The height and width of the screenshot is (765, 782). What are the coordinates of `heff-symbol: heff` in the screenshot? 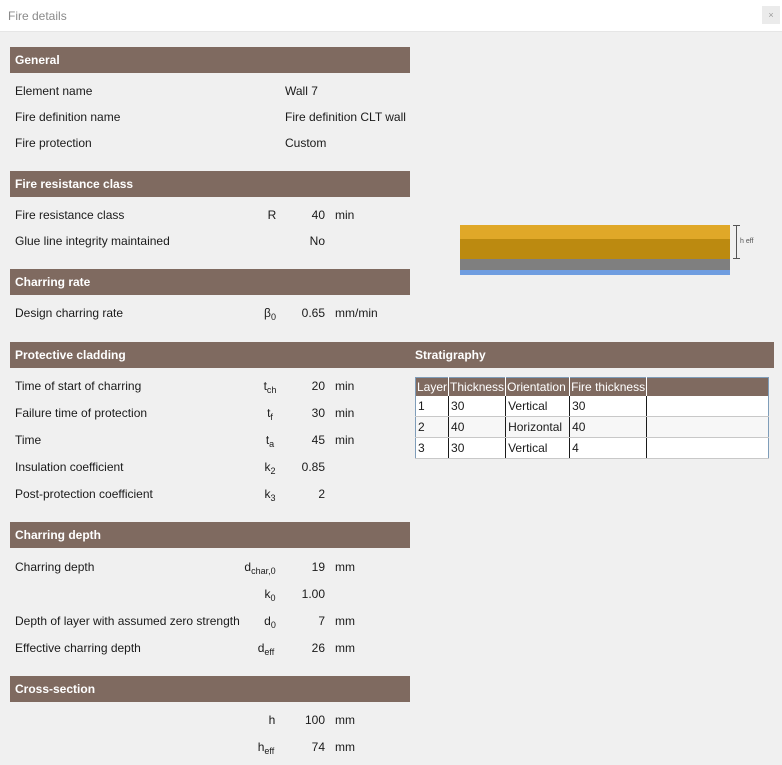 It's located at (266, 748).